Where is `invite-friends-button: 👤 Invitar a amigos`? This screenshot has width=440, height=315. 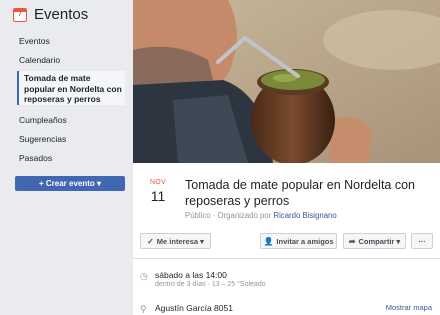
invite-friends-button: 👤 Invitar a amigos is located at coordinates (298, 241).